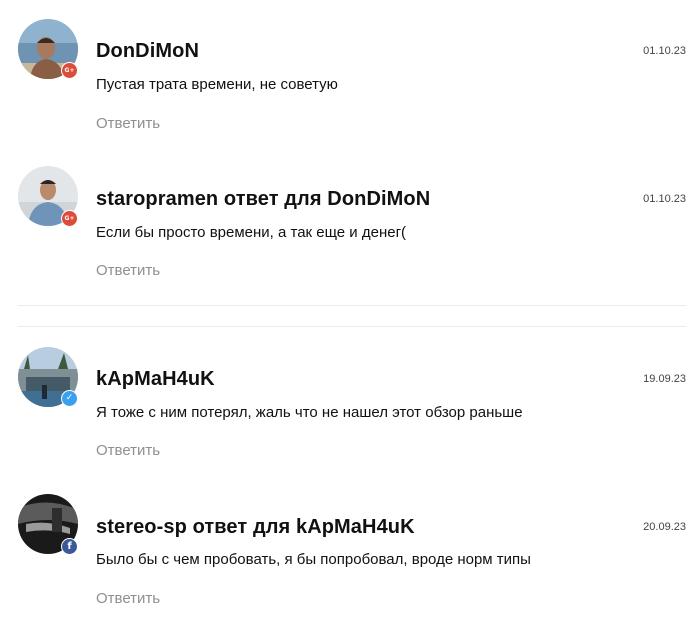 The image size is (700, 622). Describe the element at coordinates (255, 527) in the screenshot. I see `comment-author: stereo-sp ответ для kApMaH4uK` at that location.